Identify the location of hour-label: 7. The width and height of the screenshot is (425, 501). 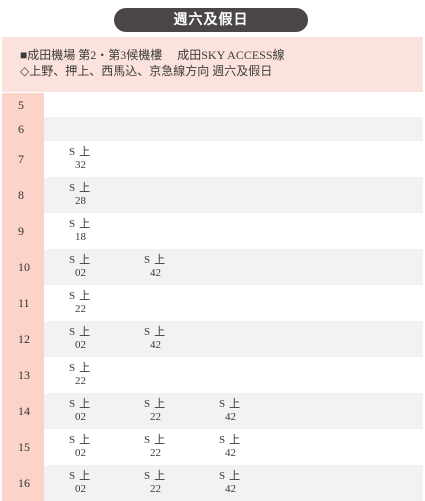
(23, 159).